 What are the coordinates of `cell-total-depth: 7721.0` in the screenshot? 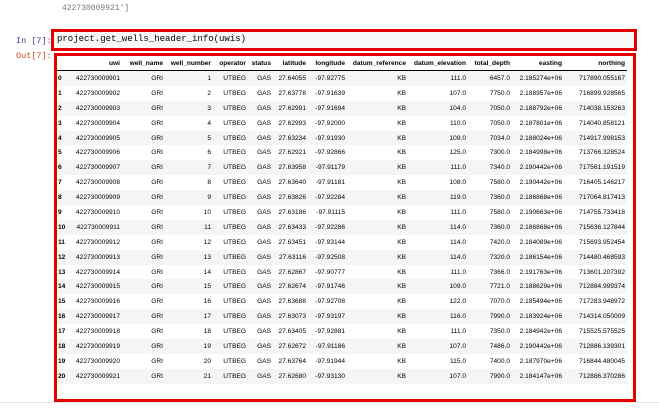 It's located at (490, 287).